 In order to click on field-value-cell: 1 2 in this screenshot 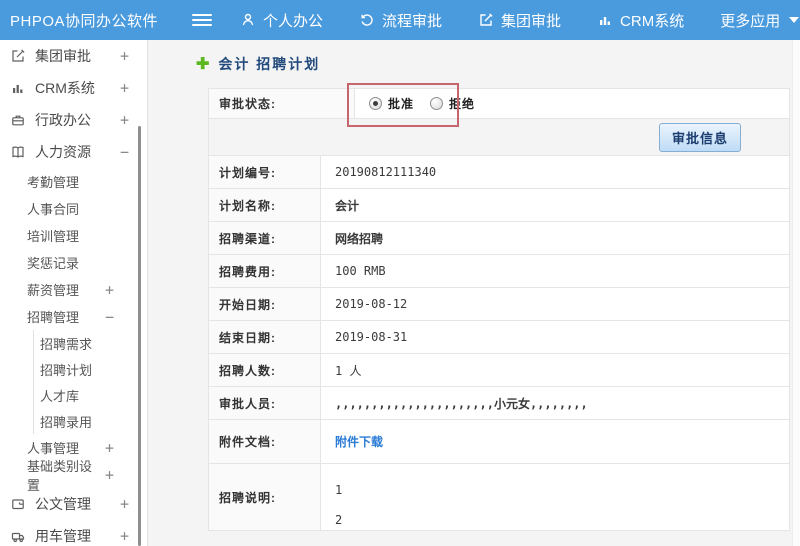, I will do `click(555, 497)`.